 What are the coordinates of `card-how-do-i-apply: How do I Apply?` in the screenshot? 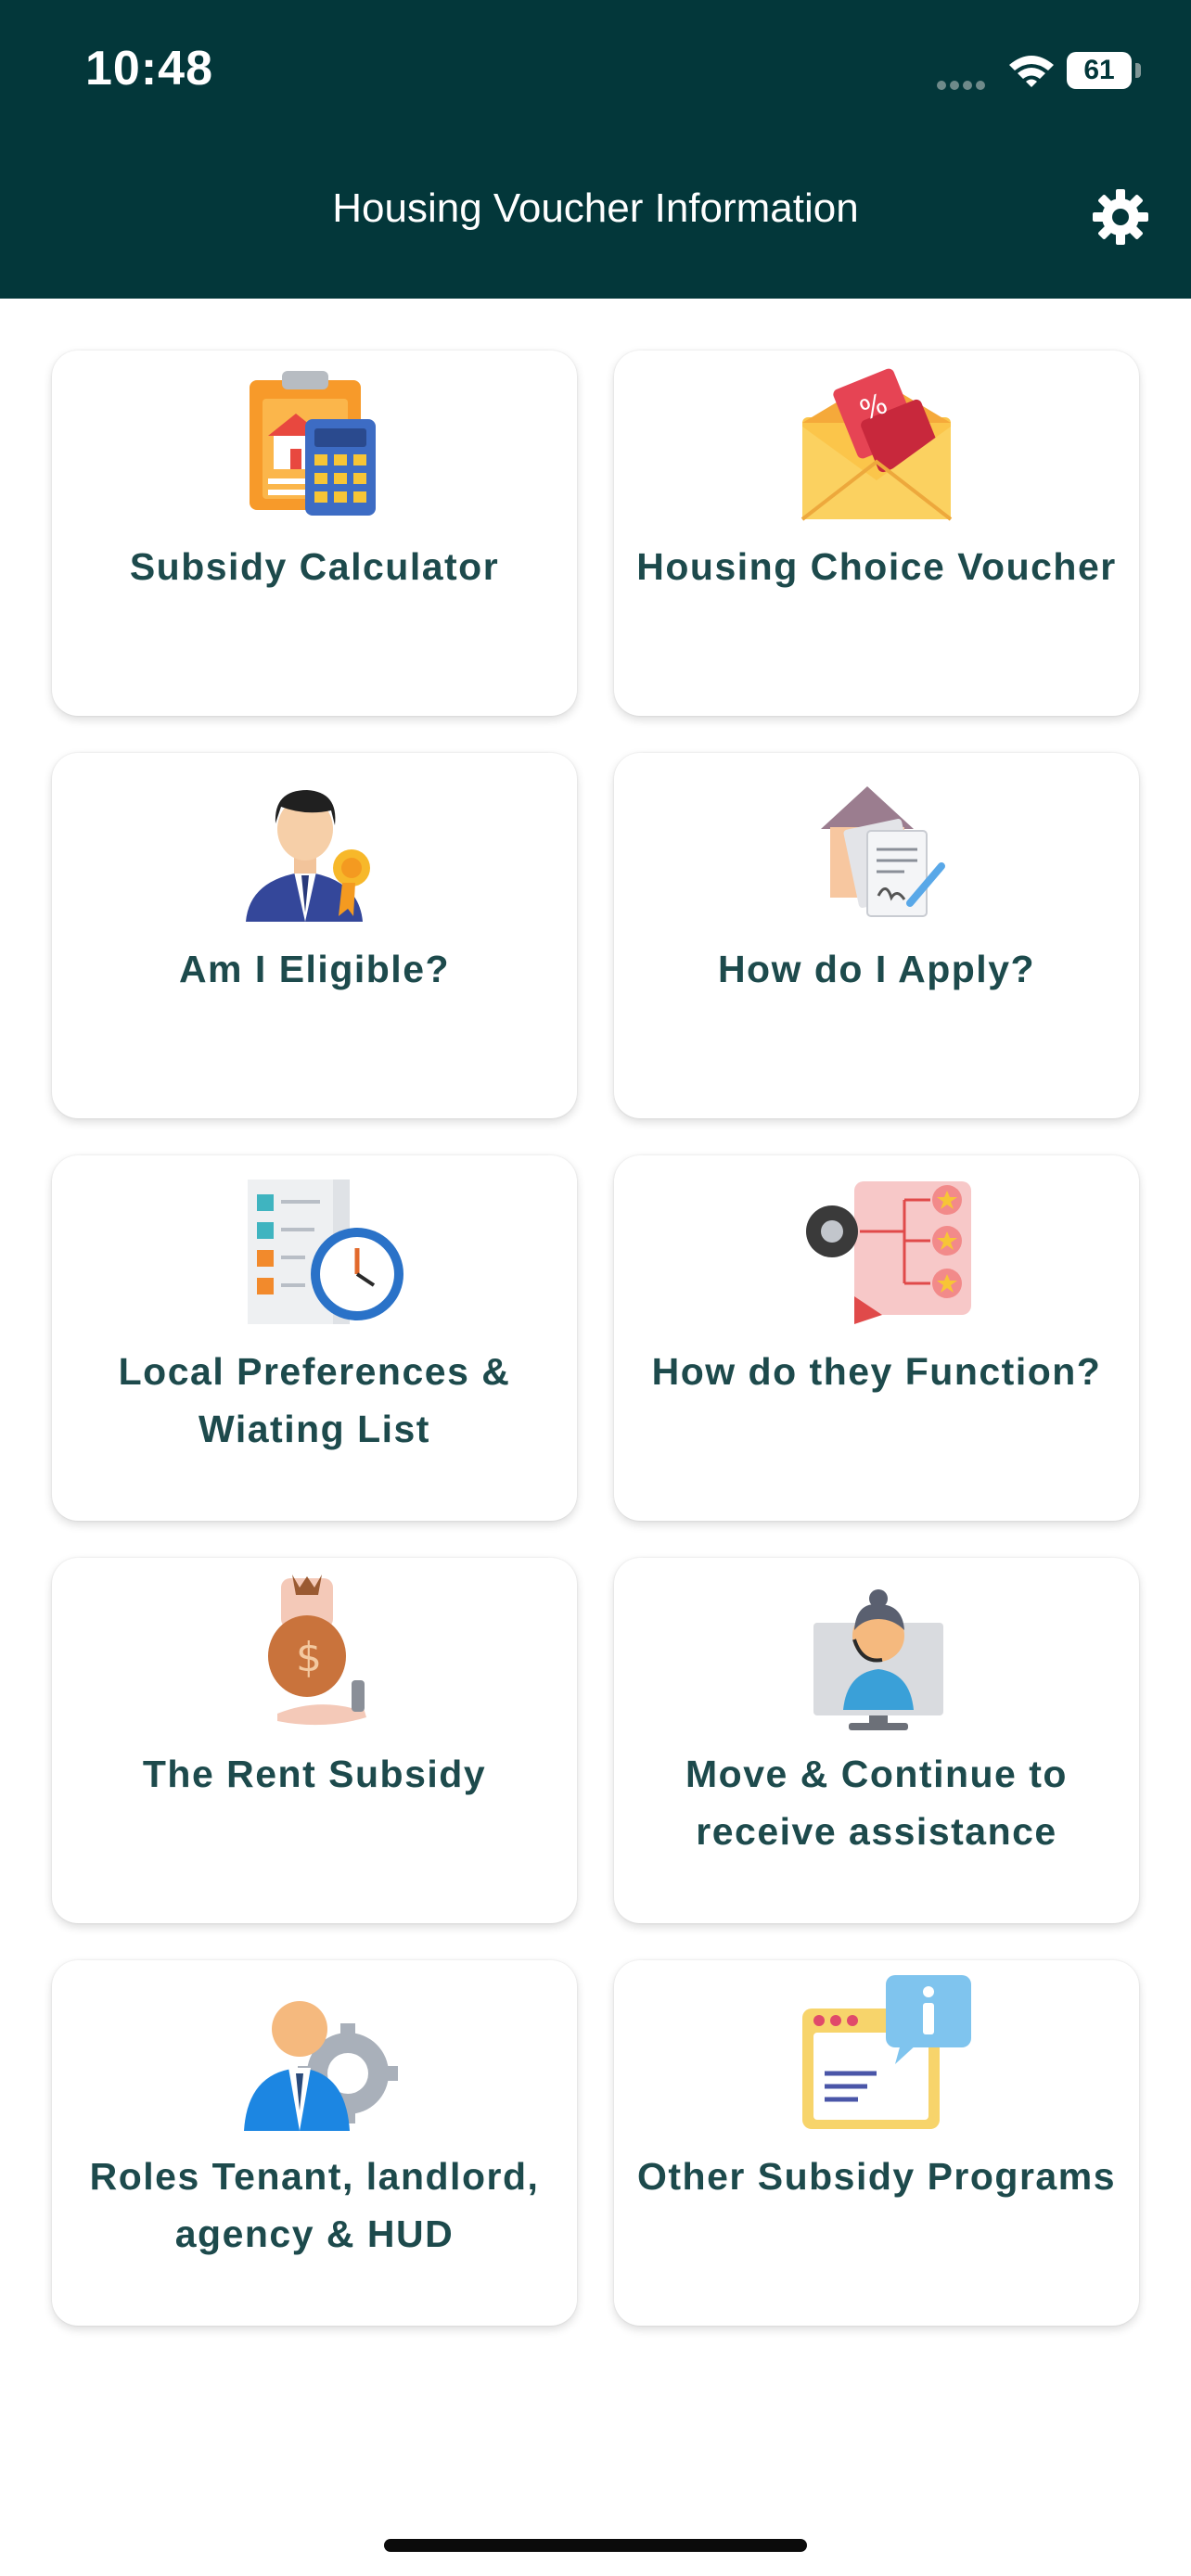 It's located at (876, 936).